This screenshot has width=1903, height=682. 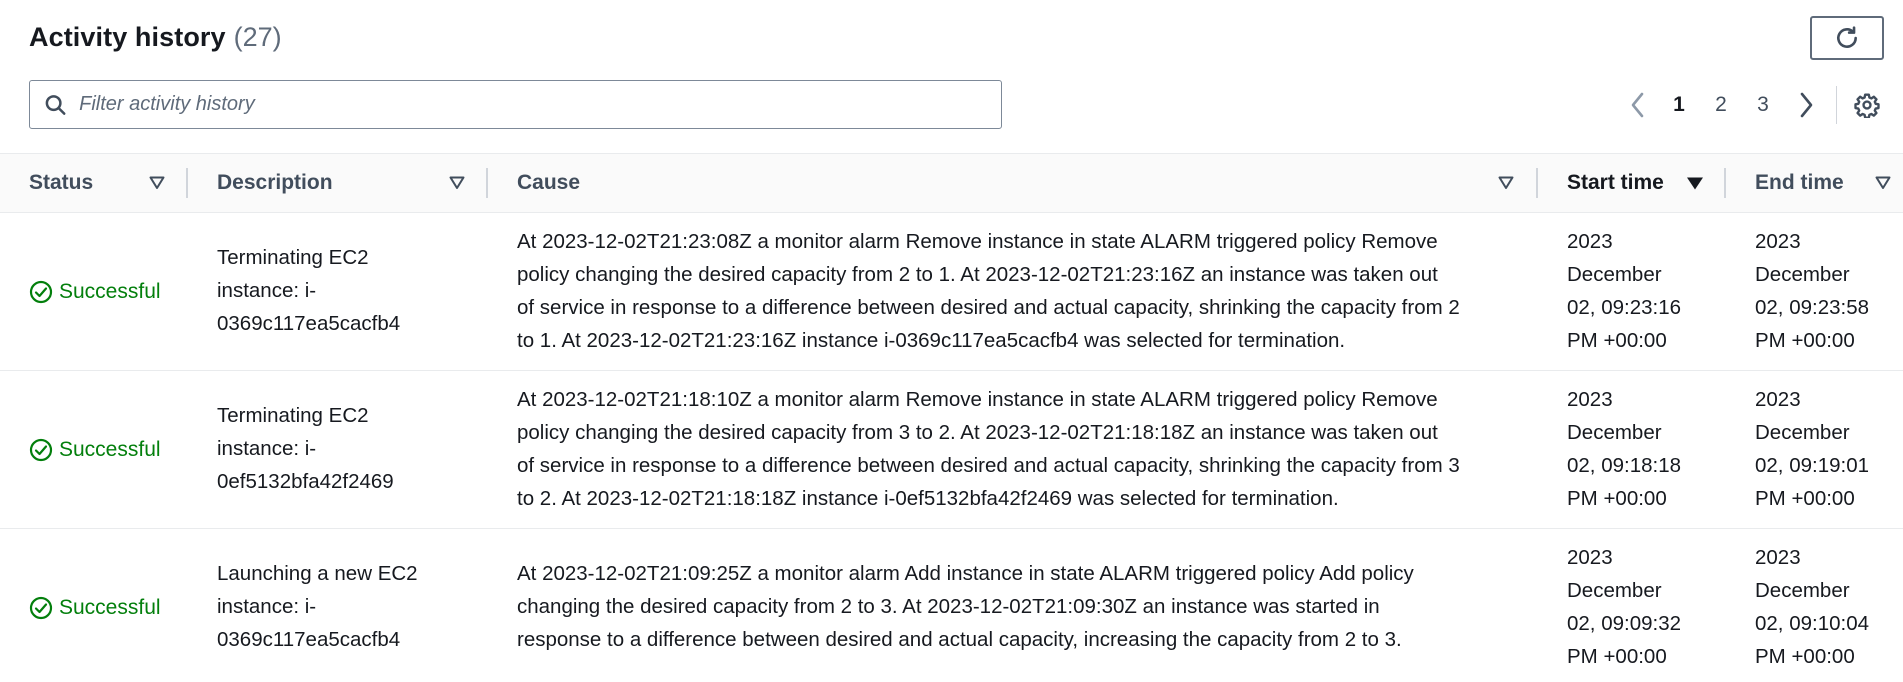 I want to click on column-header-cause: Cause, so click(x=548, y=183).